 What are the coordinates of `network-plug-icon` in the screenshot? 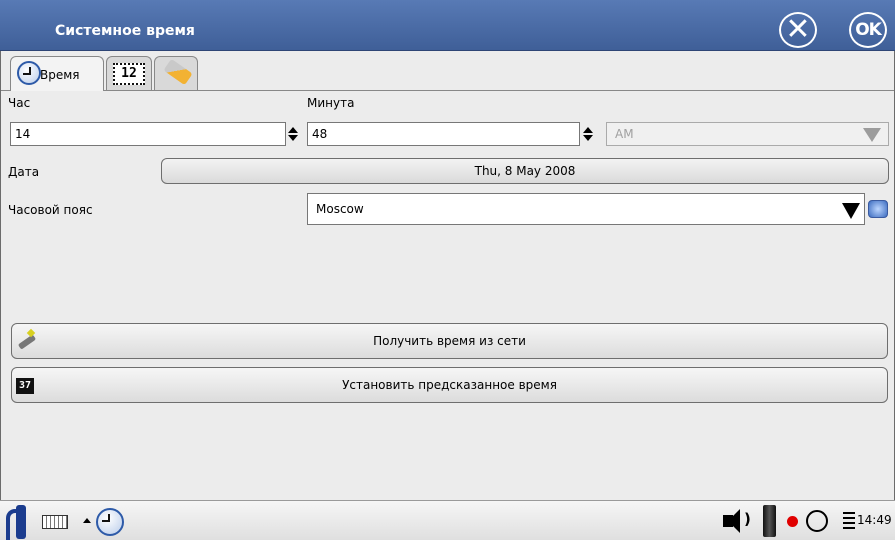 It's located at (27, 341).